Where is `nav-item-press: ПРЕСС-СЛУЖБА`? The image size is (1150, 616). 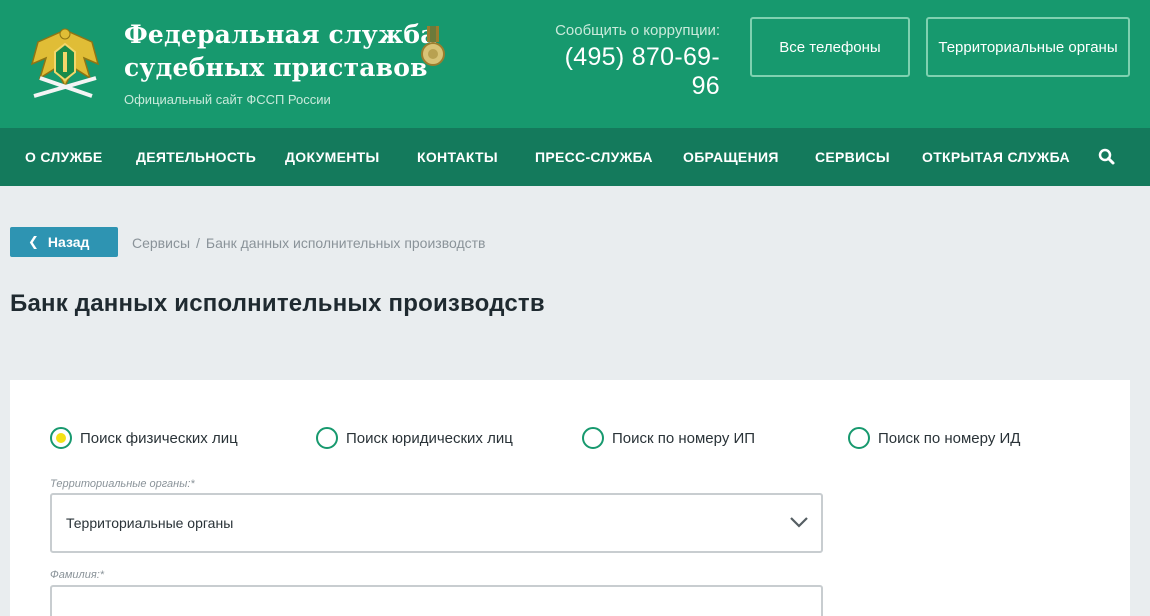
nav-item-press: ПРЕСС-СЛУЖБА is located at coordinates (594, 157).